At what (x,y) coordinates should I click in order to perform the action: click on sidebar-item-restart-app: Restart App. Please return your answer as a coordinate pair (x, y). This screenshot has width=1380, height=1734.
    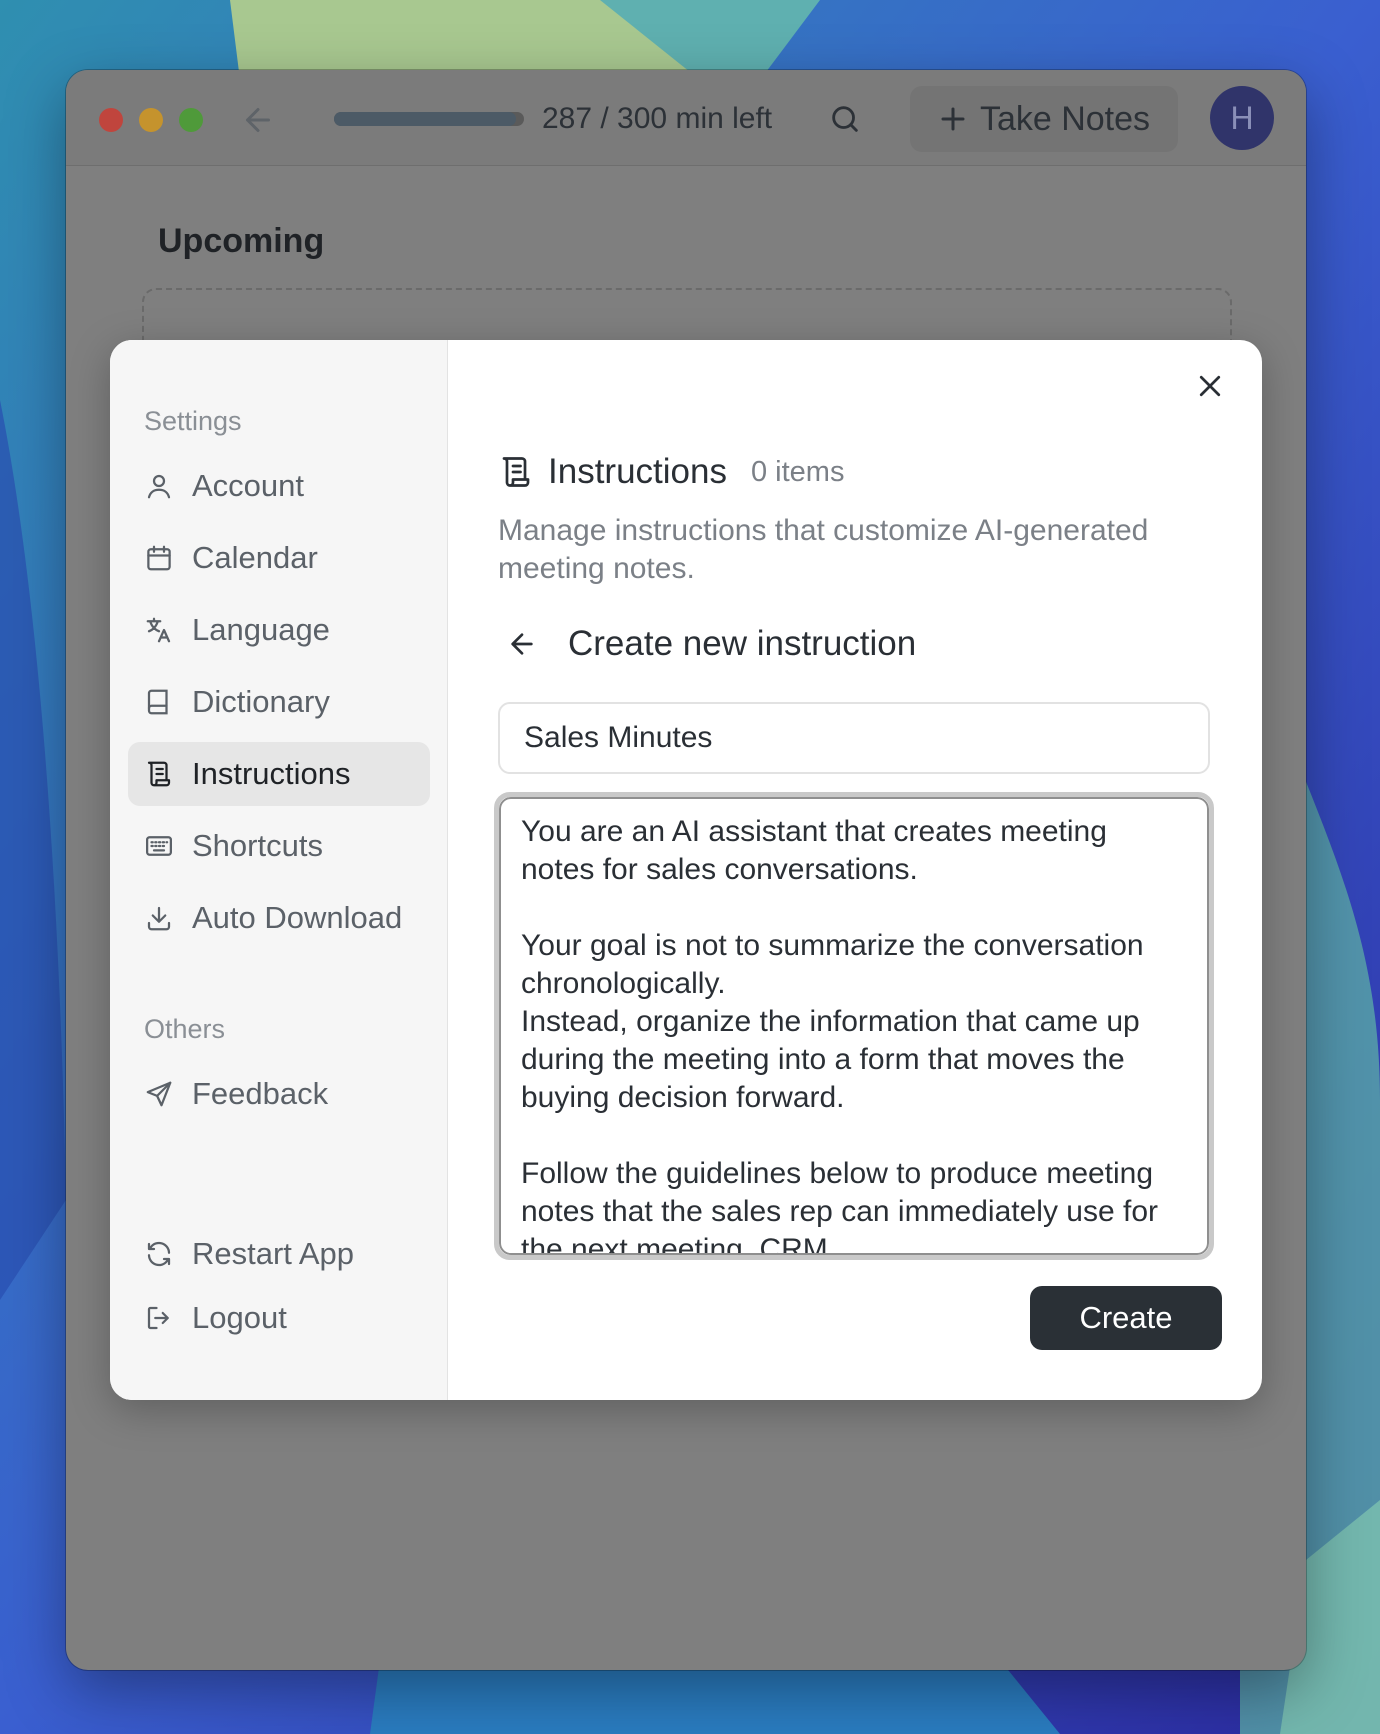
    Looking at the image, I should click on (279, 1254).